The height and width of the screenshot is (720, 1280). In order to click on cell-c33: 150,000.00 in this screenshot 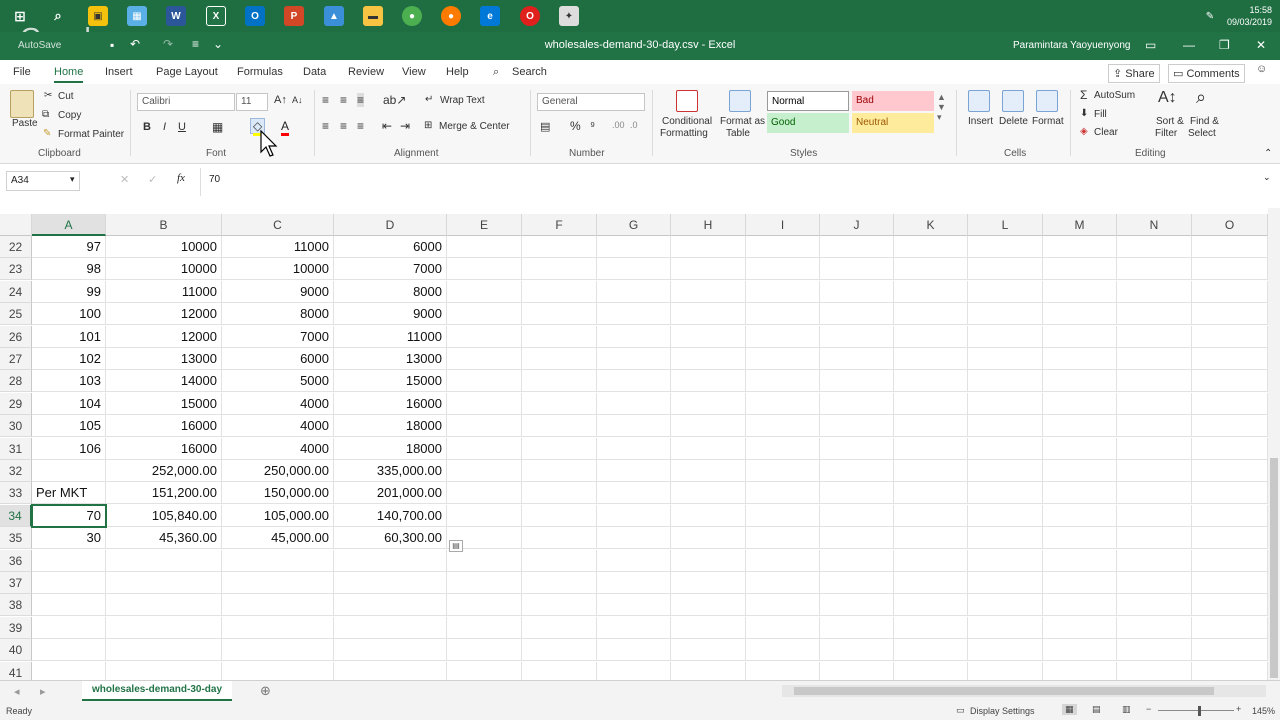, I will do `click(278, 493)`.